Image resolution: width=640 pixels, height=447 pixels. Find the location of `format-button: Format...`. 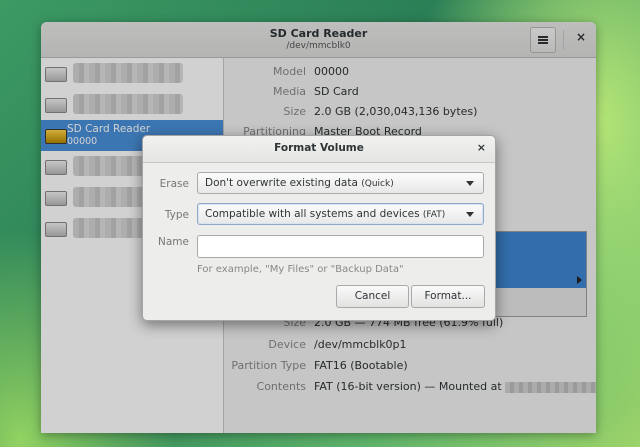

format-button: Format... is located at coordinates (448, 296).